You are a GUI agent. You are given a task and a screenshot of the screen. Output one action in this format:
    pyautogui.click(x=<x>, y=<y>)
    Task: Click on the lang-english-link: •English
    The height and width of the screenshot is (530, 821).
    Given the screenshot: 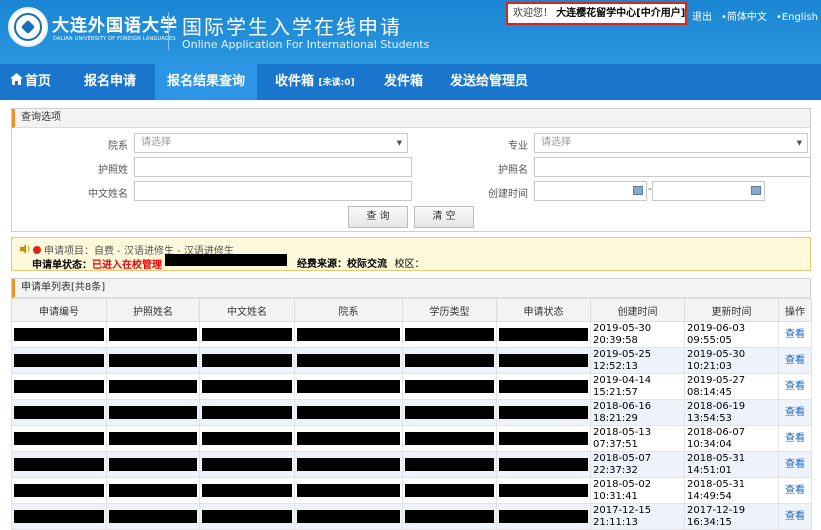 What is the action you would take?
    pyautogui.click(x=797, y=17)
    